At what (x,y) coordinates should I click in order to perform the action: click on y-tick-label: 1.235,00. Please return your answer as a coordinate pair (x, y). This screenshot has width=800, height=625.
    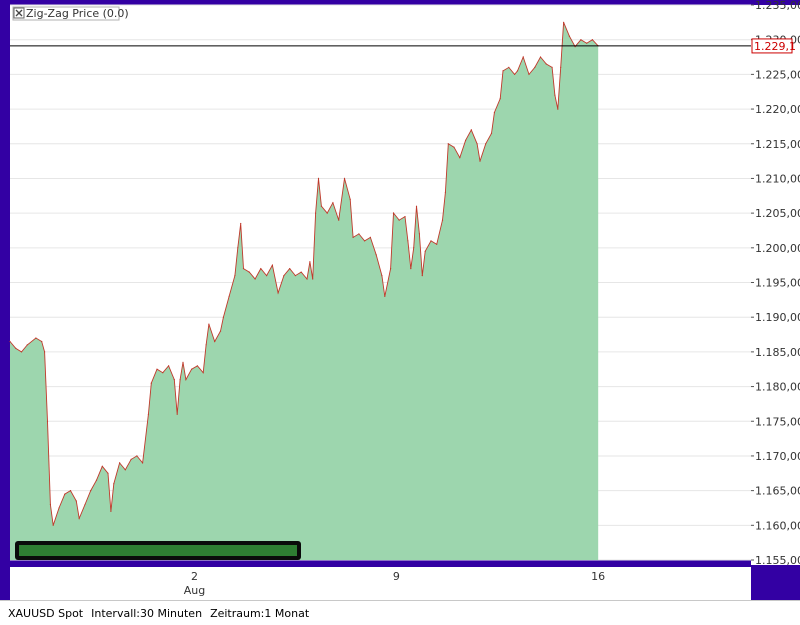
    Looking at the image, I should click on (777, 6).